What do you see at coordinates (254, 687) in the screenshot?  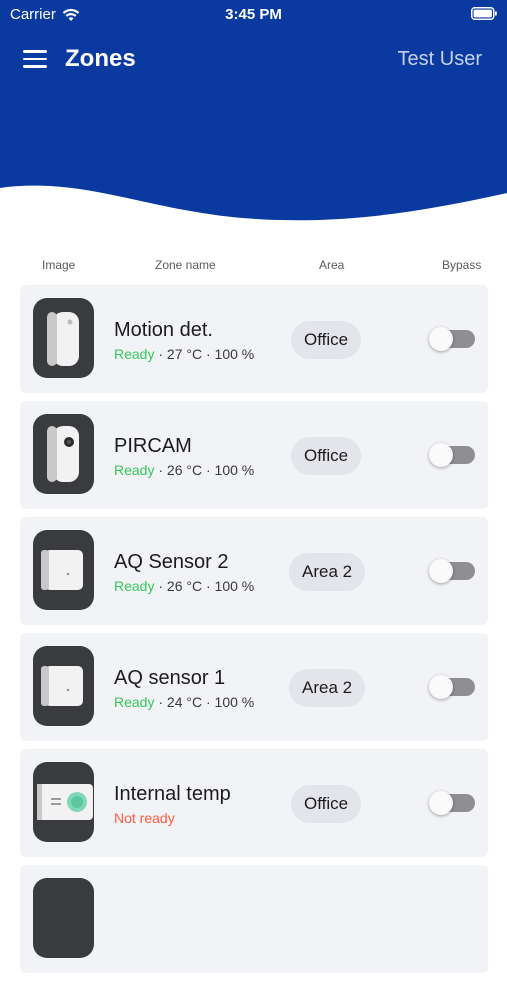 I see `zone-row: AQ sensor 1 Ready · 24 °C · 100 % Area 2` at bounding box center [254, 687].